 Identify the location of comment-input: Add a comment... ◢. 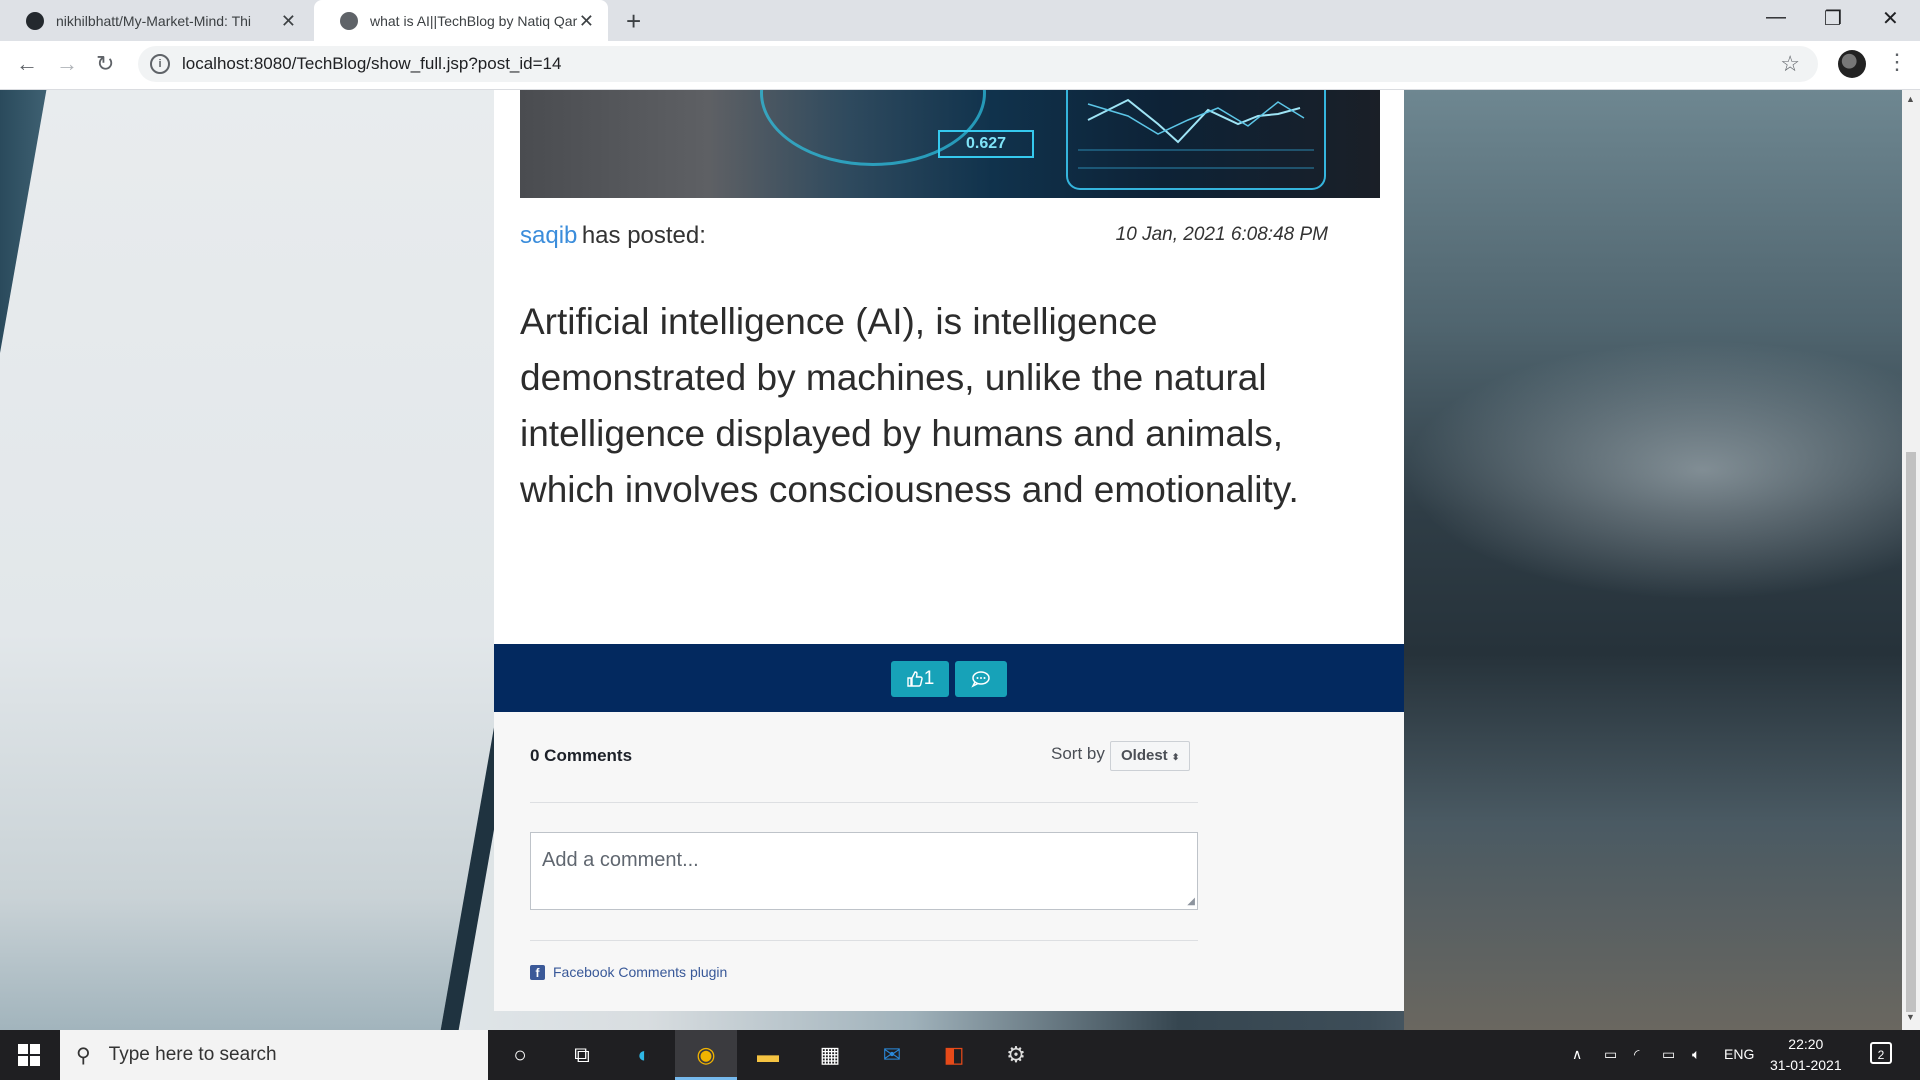
(864, 871).